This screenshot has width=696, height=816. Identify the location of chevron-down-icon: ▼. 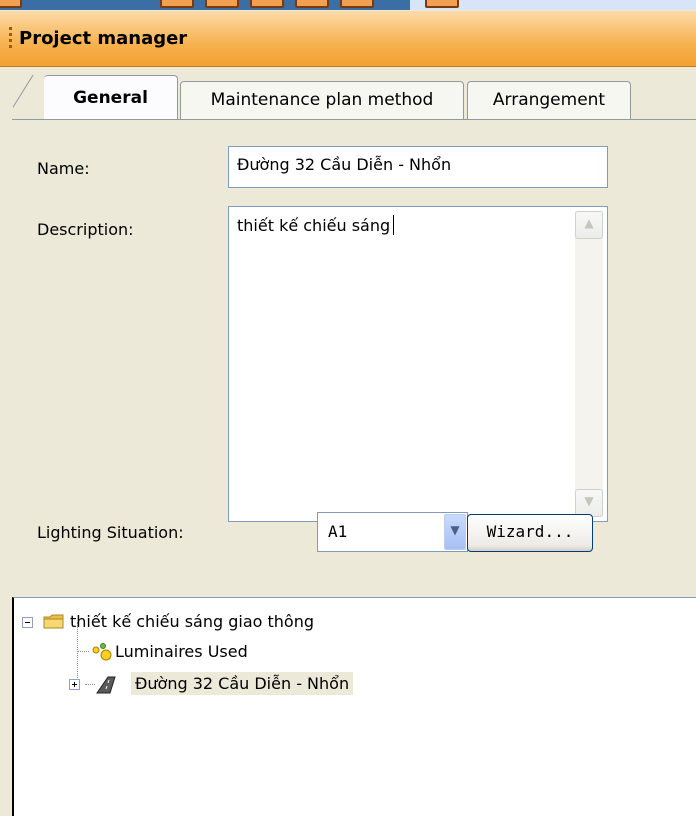
(455, 532).